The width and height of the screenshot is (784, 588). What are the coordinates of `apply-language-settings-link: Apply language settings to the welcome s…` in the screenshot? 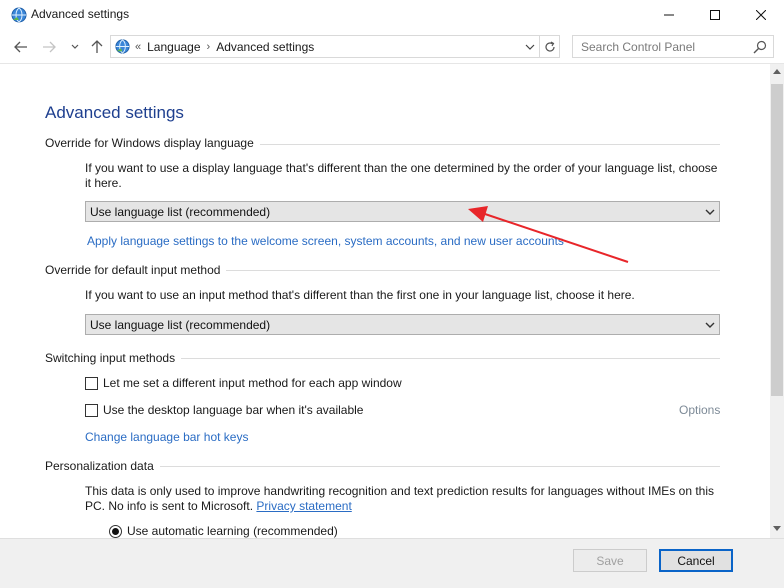 It's located at (325, 241).